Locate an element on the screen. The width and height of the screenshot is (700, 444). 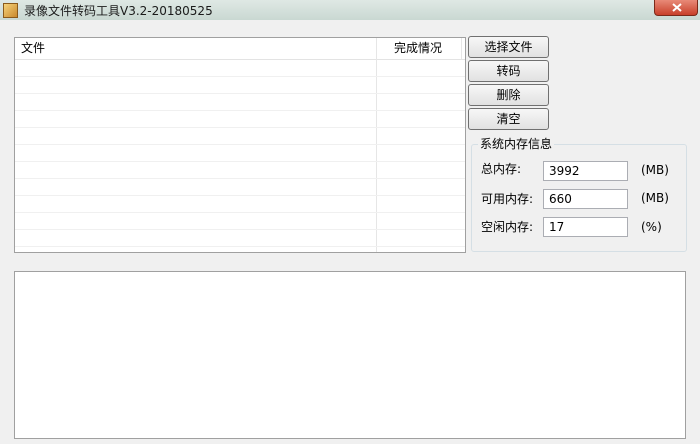
free-memory-field: 17 is located at coordinates (585, 227).